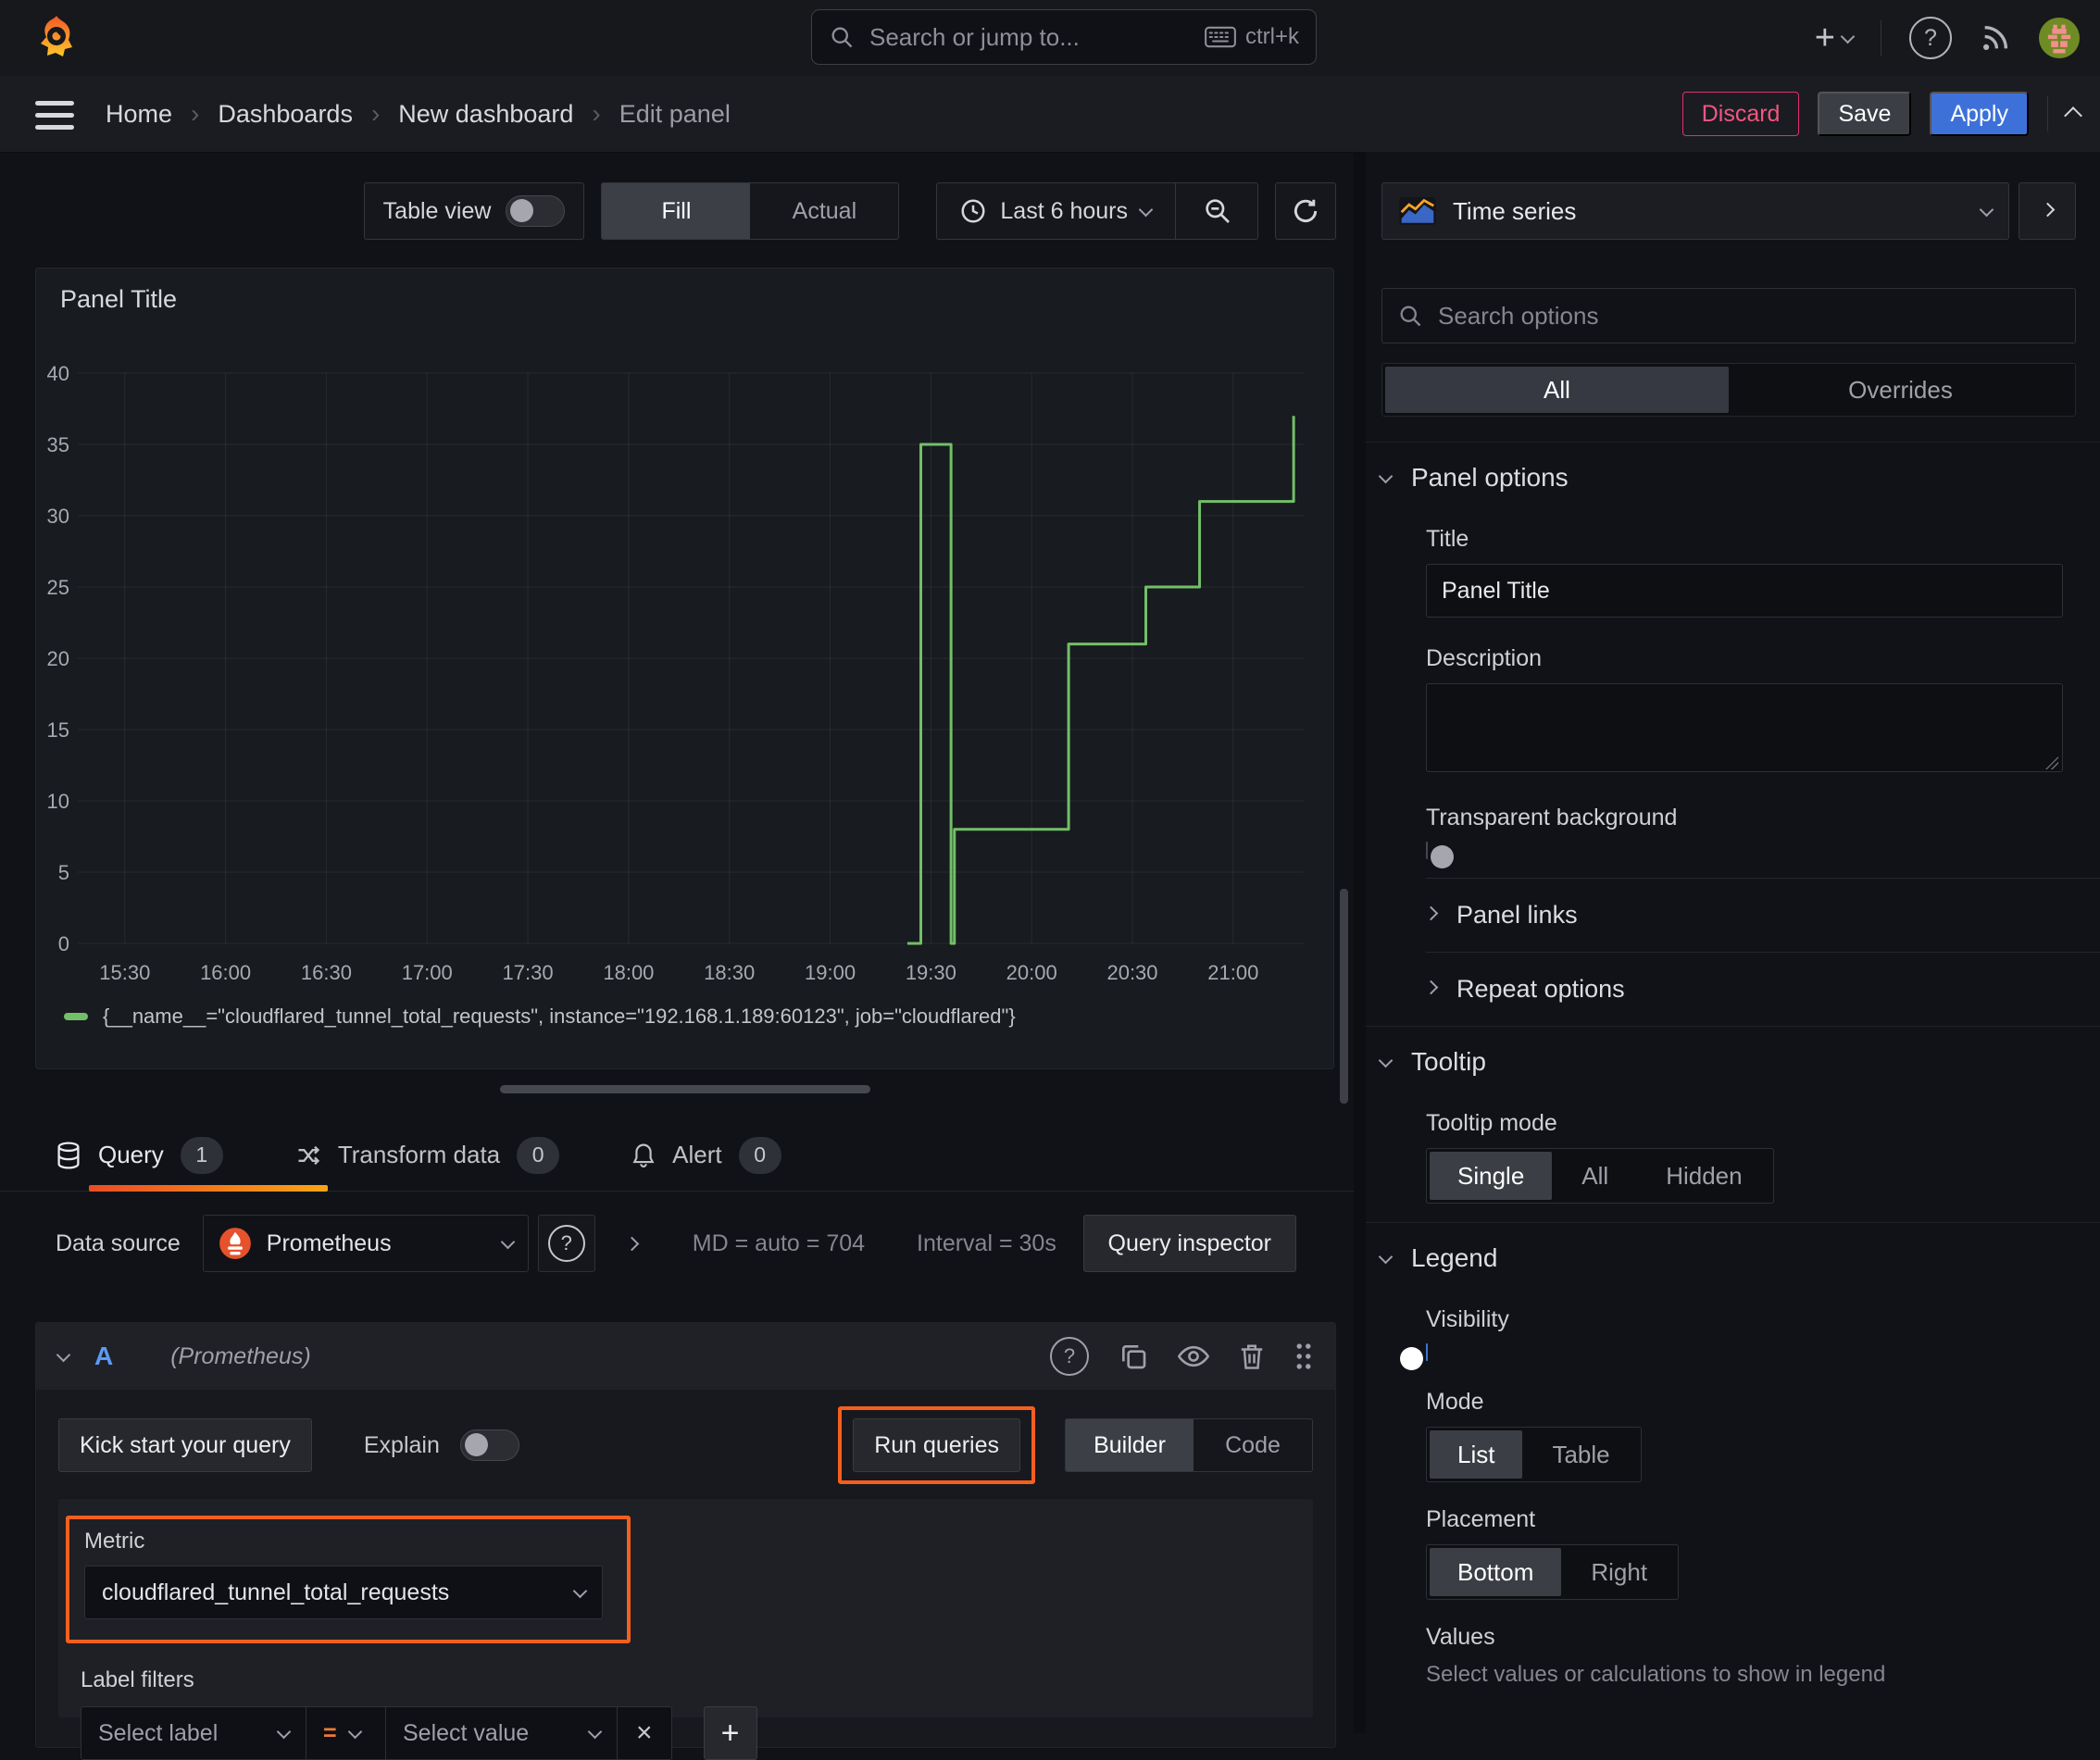 The image size is (2100, 1760). Describe the element at coordinates (486, 114) in the screenshot. I see `breadcrumb-new-dashboard: New dashboard` at that location.